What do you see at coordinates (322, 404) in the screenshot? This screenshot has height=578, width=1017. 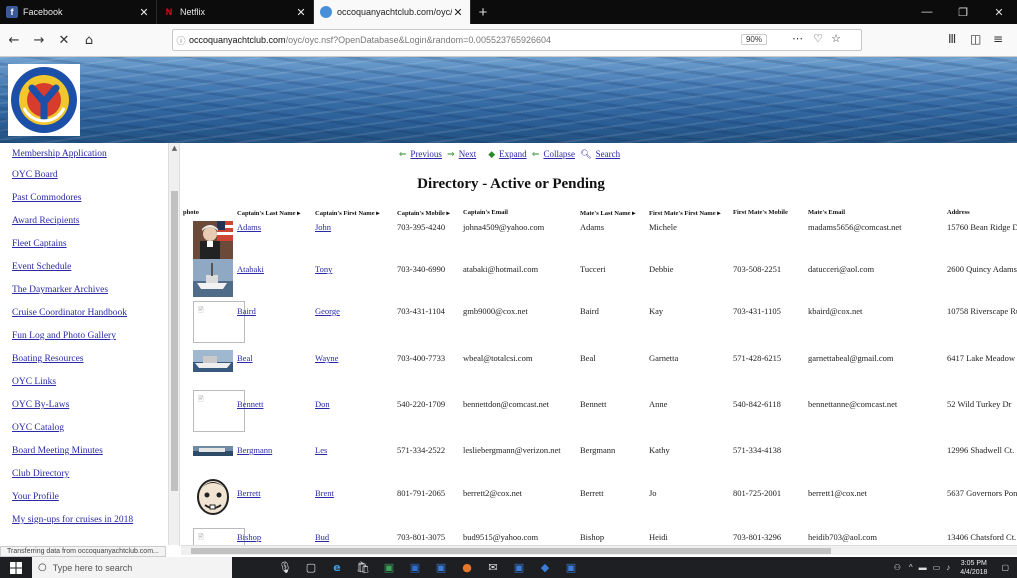 I see `captain-first-link: Don` at bounding box center [322, 404].